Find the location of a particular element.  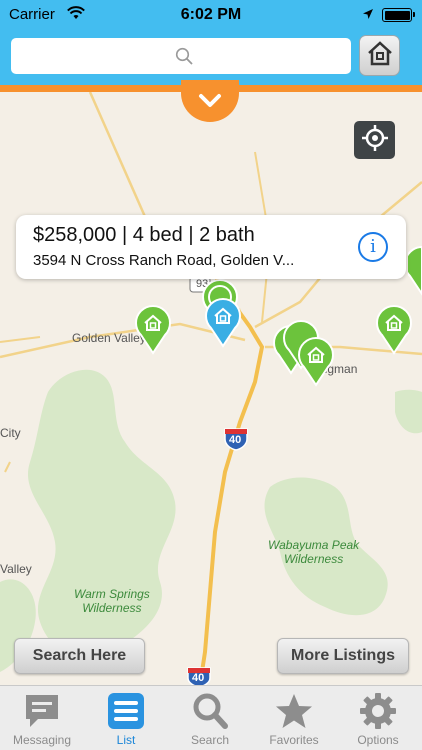

tab-label: Favorites is located at coordinates (294, 740).